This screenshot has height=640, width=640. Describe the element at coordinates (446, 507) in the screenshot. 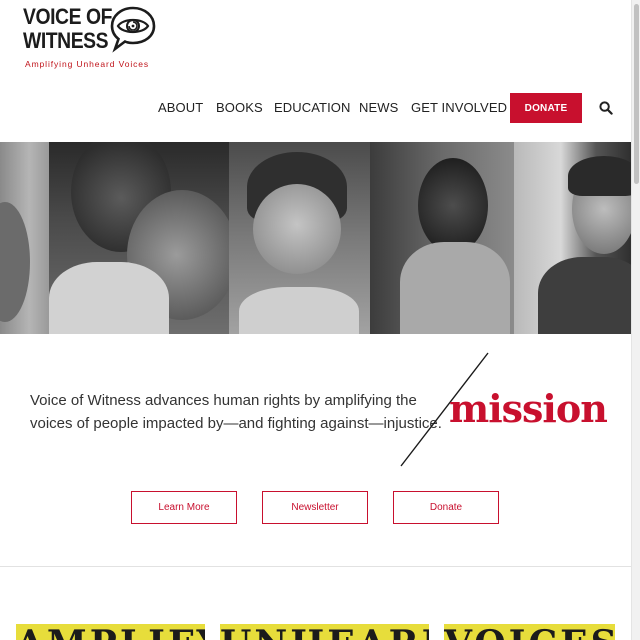

I see `donate-button: Donate` at that location.